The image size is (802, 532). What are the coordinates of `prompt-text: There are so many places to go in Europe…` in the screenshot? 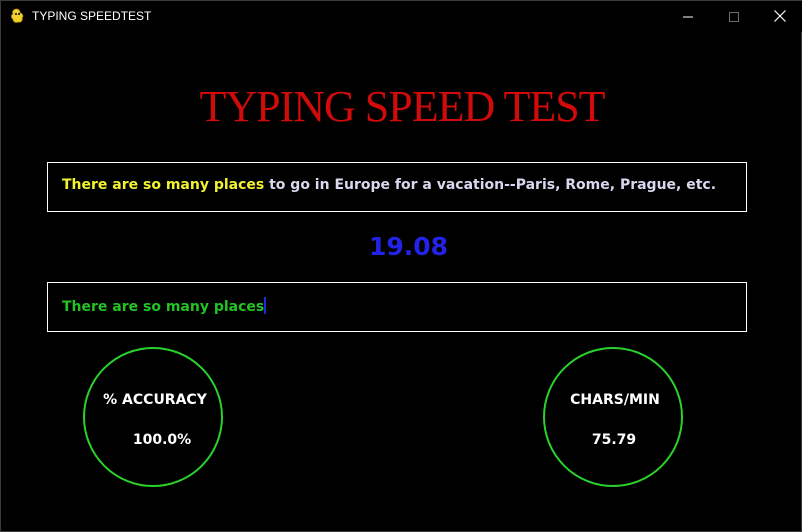 It's located at (389, 185).